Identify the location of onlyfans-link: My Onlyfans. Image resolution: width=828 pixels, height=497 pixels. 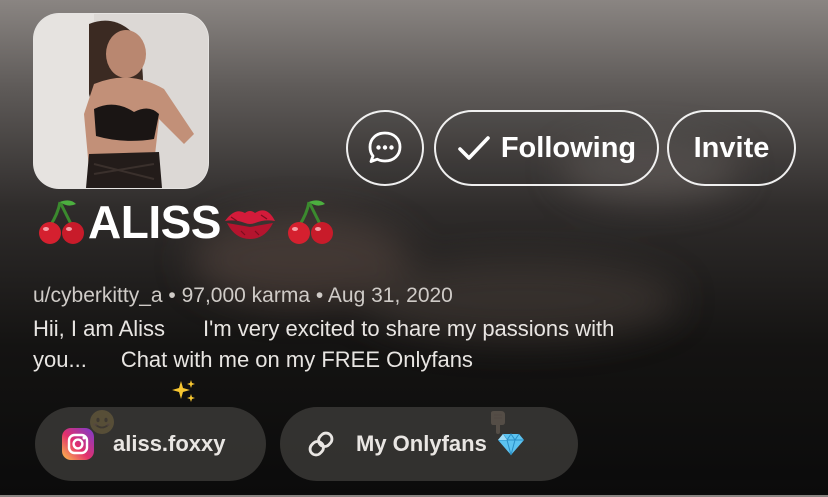
(429, 444).